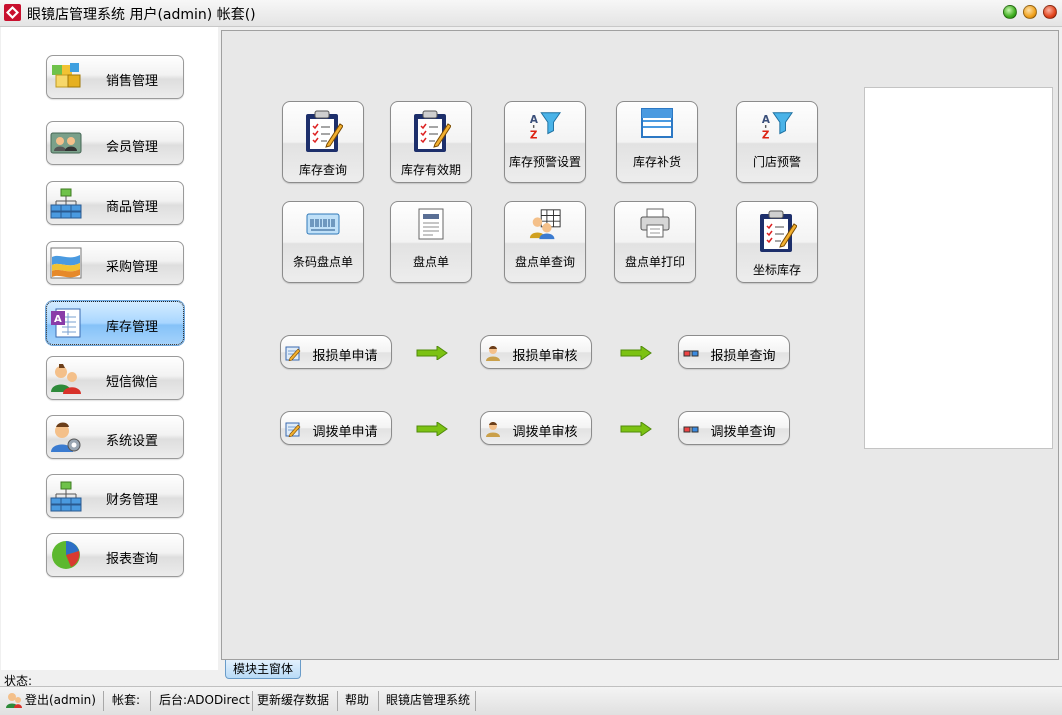 The height and width of the screenshot is (715, 1062). What do you see at coordinates (640, 670) in the screenshot?
I see `window-tab-bar: 模块主窗体` at bounding box center [640, 670].